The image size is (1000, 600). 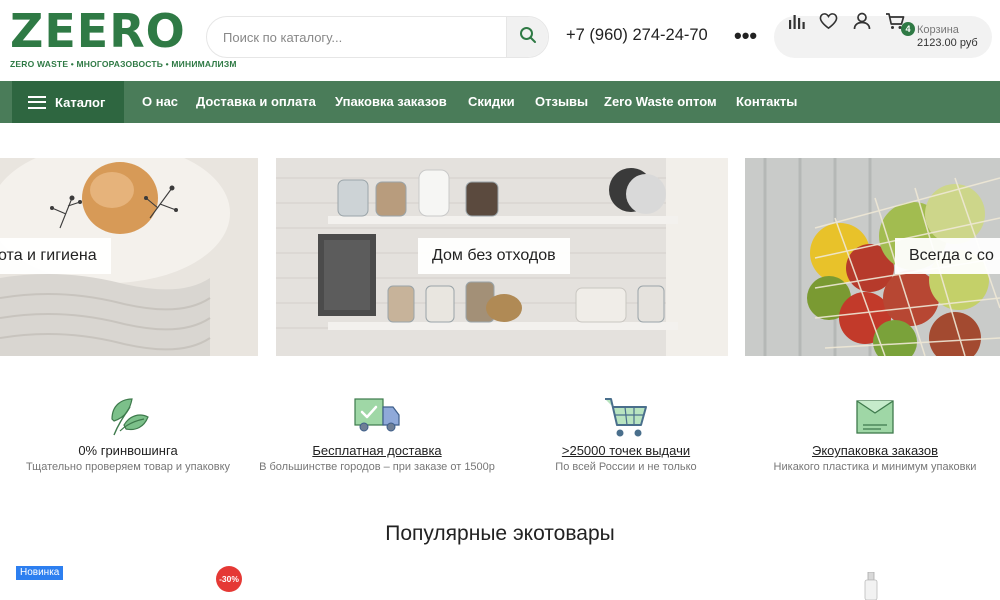 What do you see at coordinates (128, 450) in the screenshot?
I see `feature-title: 0% гринвошинга` at bounding box center [128, 450].